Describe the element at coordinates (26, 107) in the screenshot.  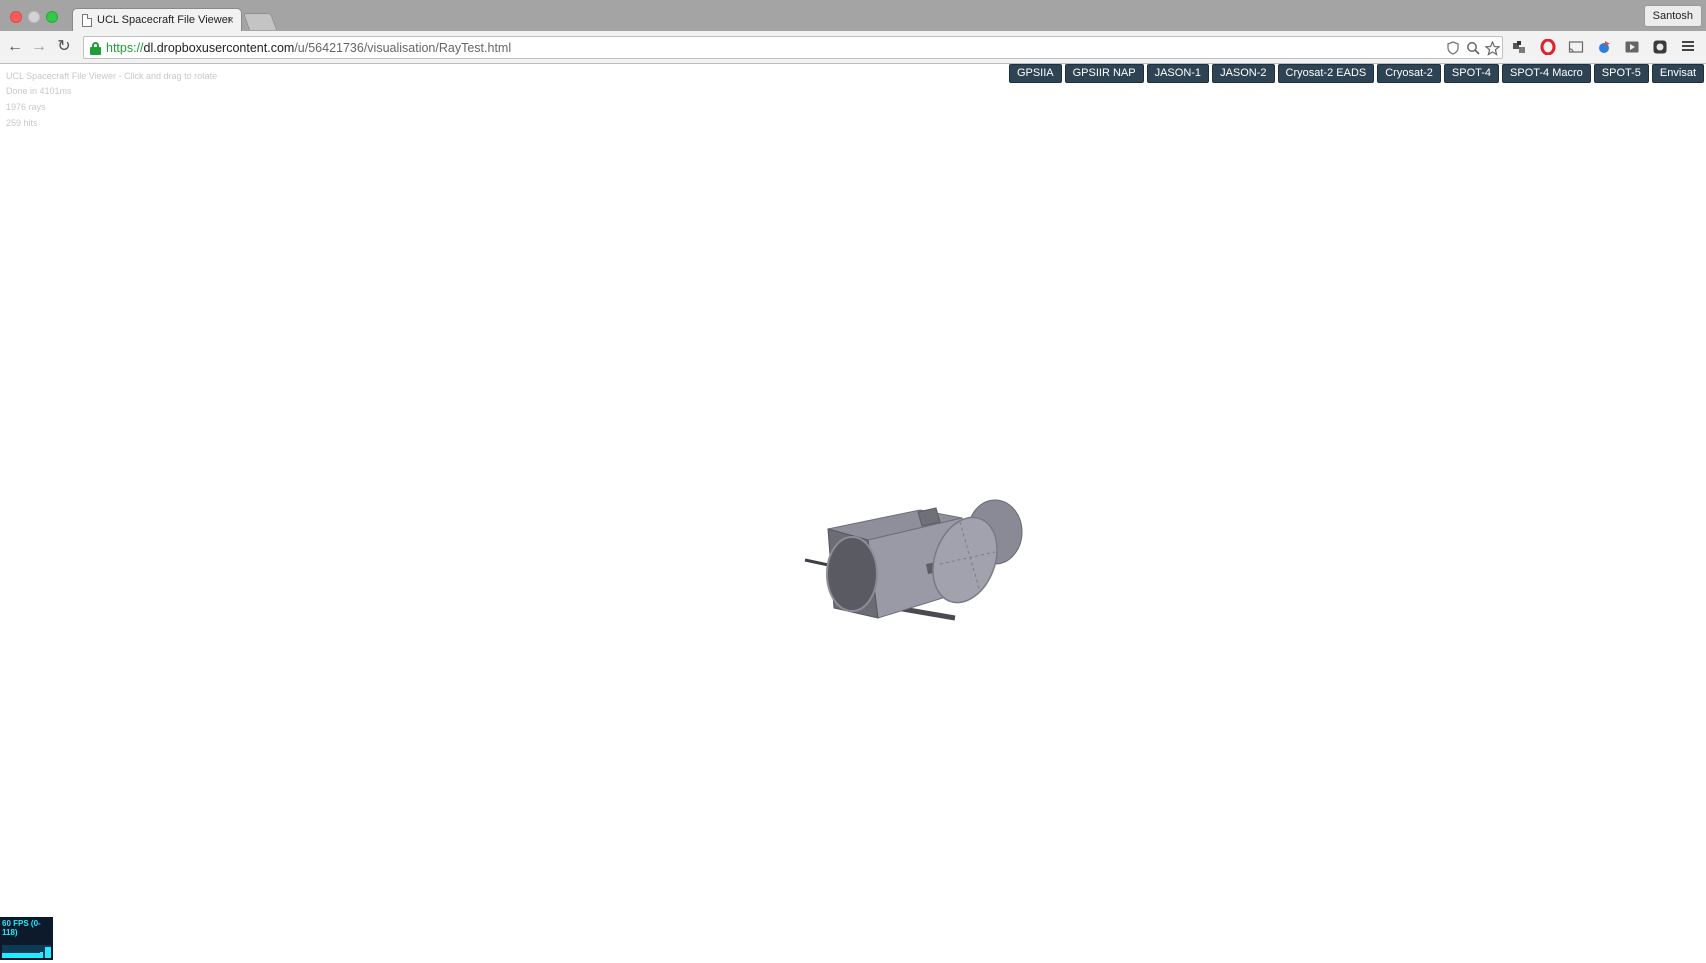
I see `ray-count: 1976 rays` at that location.